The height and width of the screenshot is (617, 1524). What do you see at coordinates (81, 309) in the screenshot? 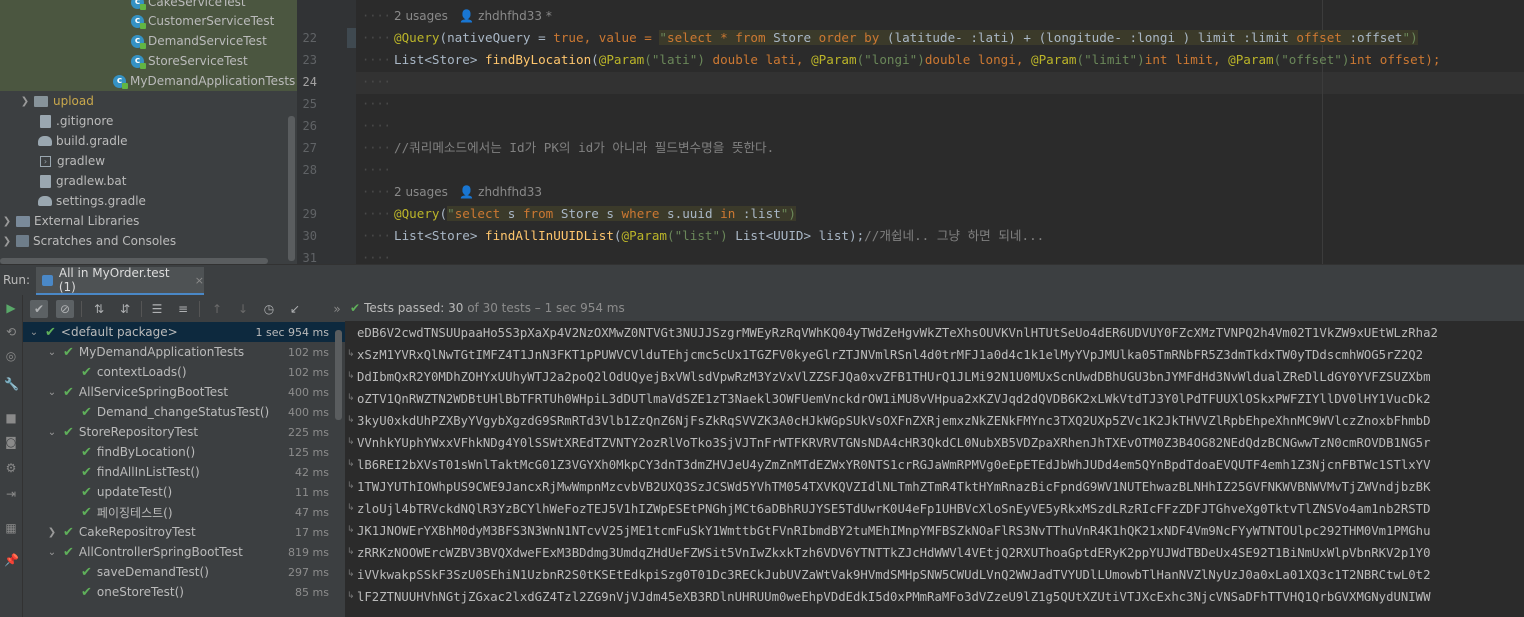
I see `toolbar-separator` at bounding box center [81, 309].